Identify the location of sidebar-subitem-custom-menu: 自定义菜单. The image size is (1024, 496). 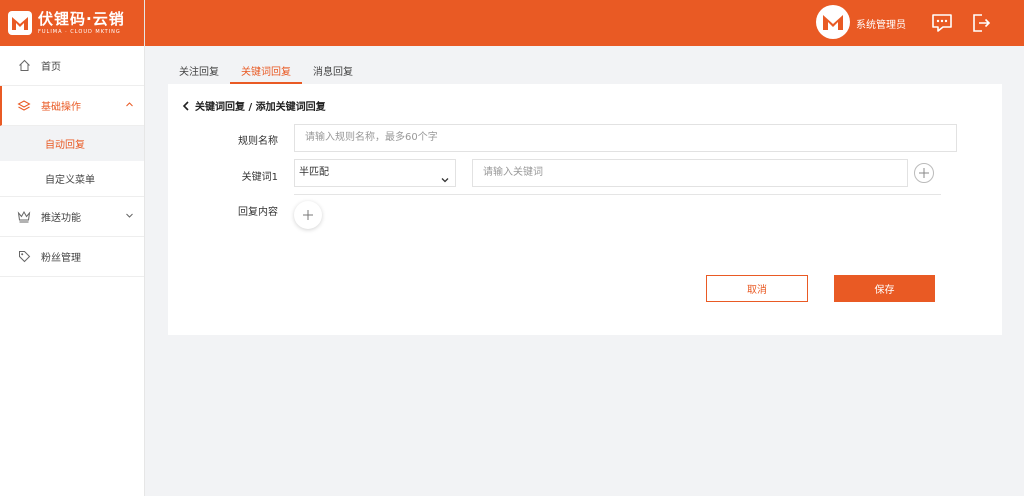
(72, 178).